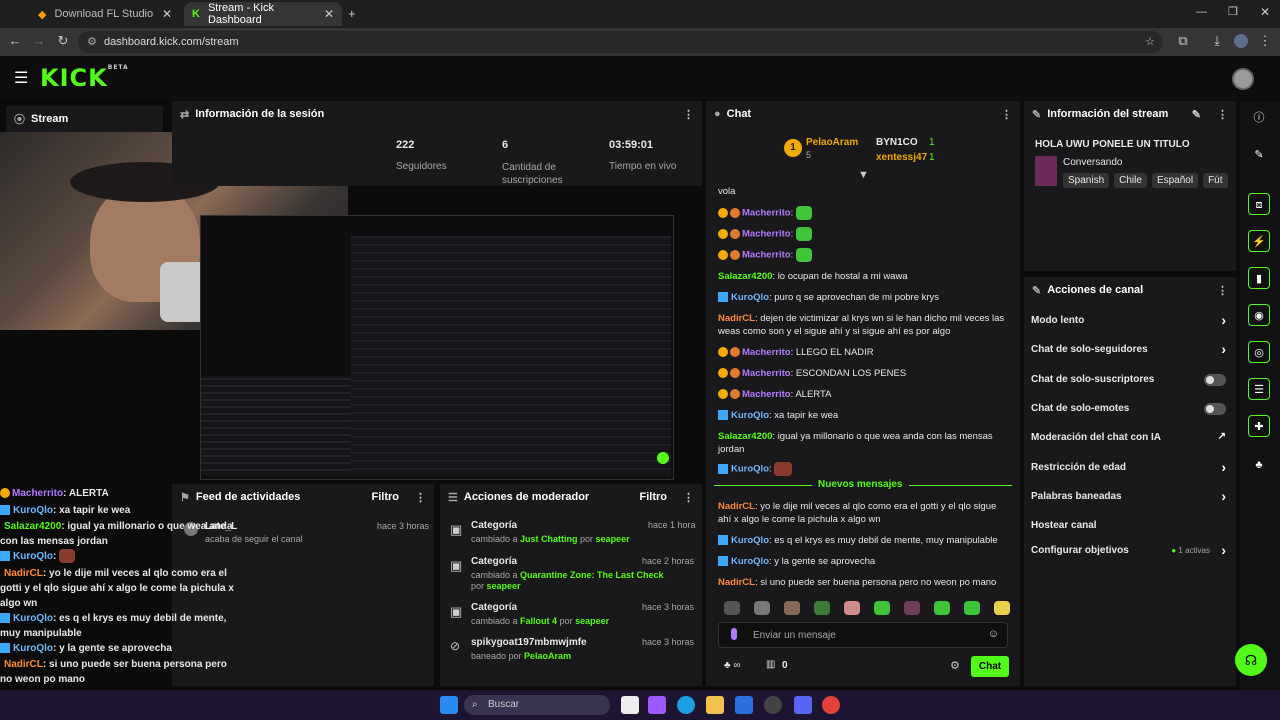  Describe the element at coordinates (1215, 380) in the screenshot. I see `subs-only-toggle` at that location.